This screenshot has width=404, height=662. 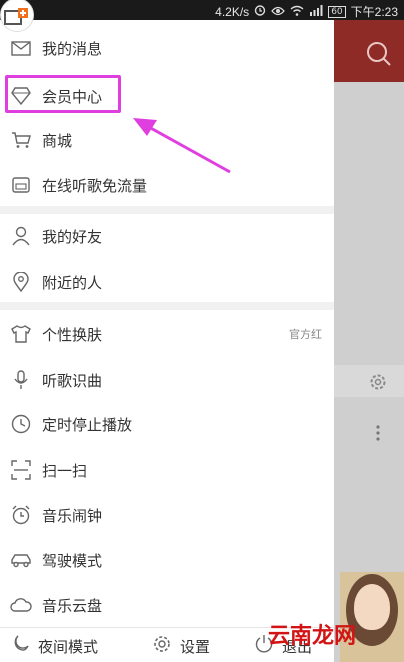 I want to click on cloud-icon, so click(x=21, y=605).